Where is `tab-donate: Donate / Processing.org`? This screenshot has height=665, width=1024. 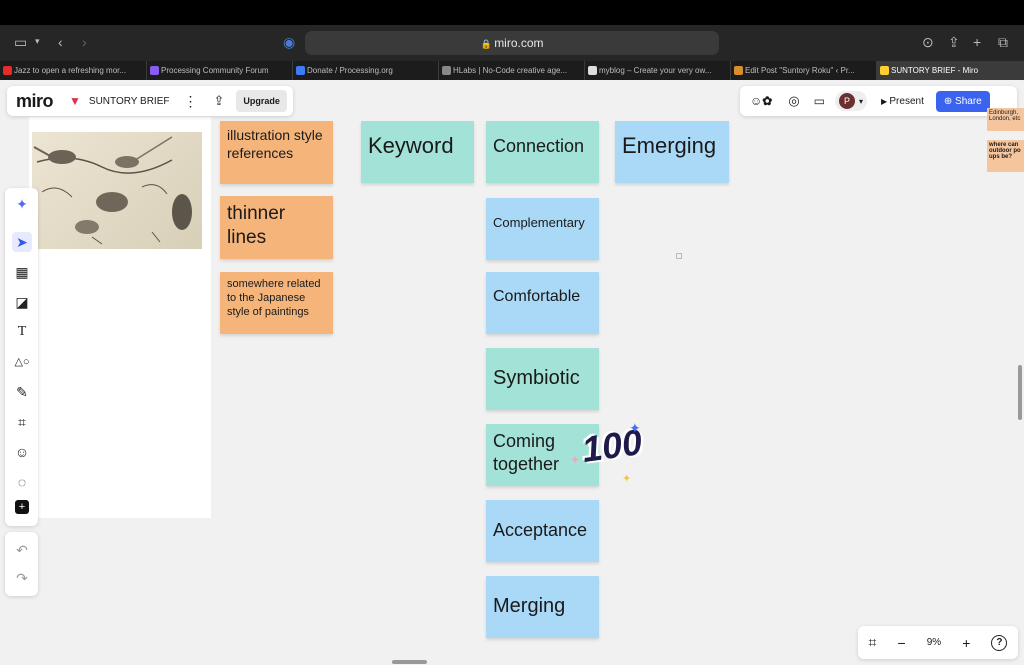 tab-donate: Donate / Processing.org is located at coordinates (366, 70).